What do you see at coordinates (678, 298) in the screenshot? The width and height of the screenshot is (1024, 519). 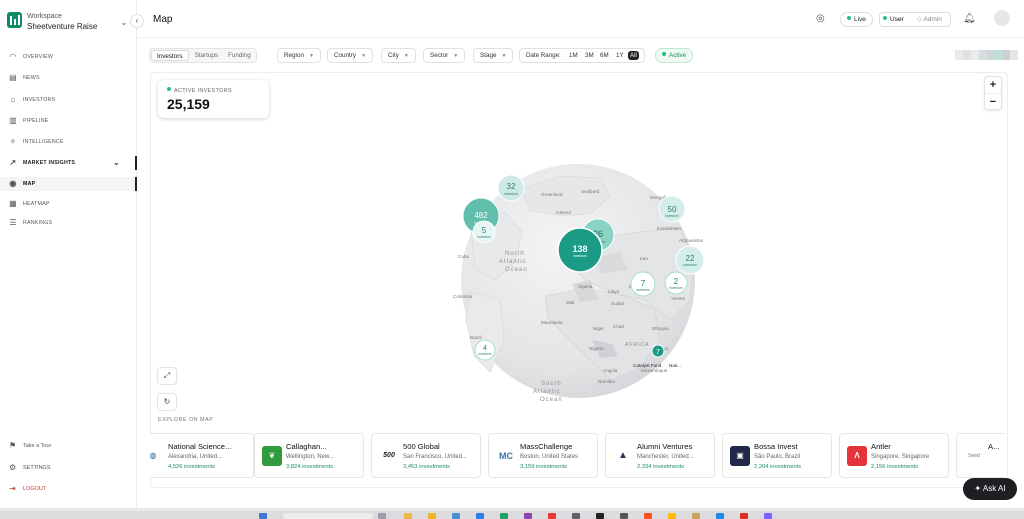 I see `geo-label: Yemen` at bounding box center [678, 298].